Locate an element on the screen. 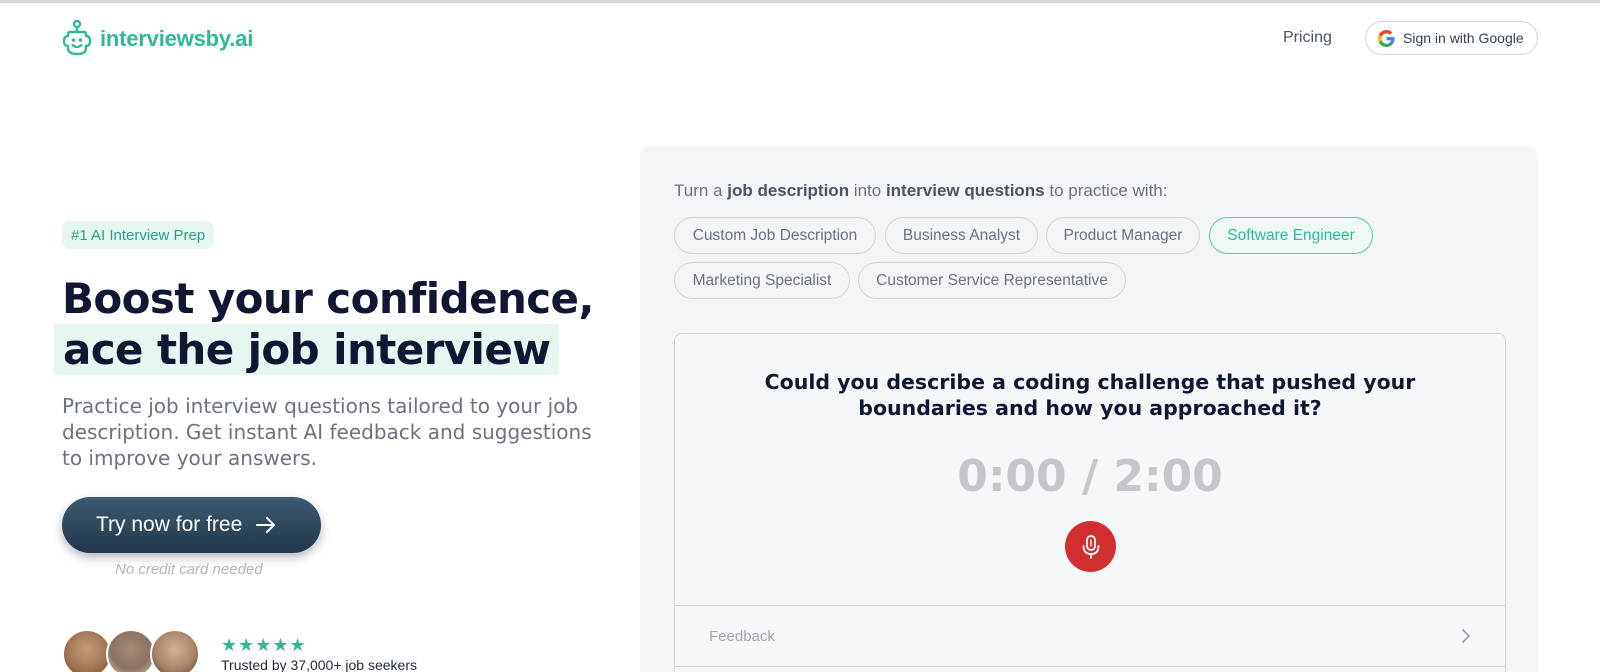 This screenshot has height=672, width=1600. google-button-label: Sign in with Google is located at coordinates (1463, 38).